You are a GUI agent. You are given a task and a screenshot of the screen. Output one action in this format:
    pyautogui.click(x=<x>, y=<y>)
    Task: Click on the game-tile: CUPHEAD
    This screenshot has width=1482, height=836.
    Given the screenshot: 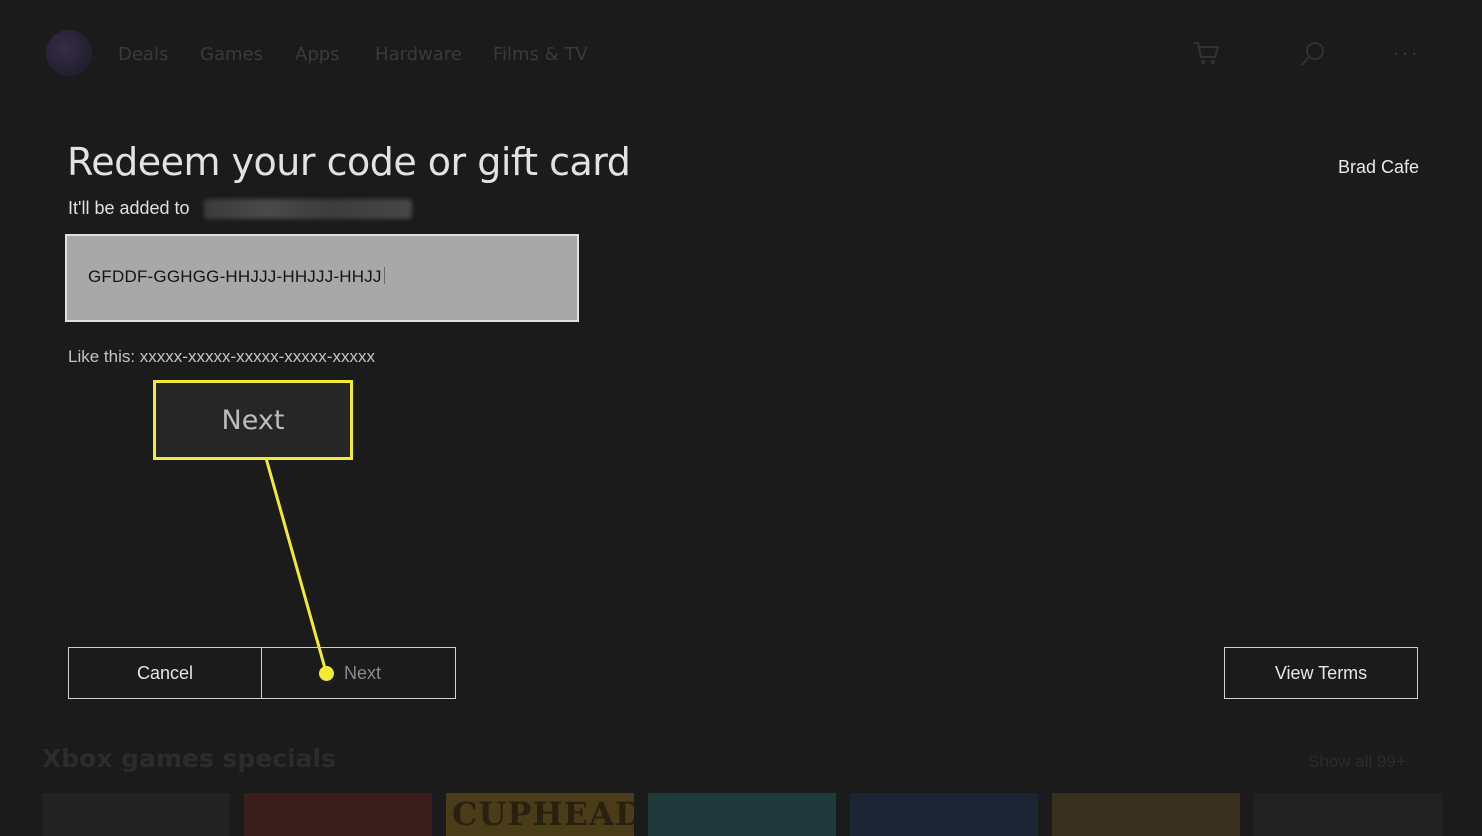 What is the action you would take?
    pyautogui.click(x=540, y=814)
    